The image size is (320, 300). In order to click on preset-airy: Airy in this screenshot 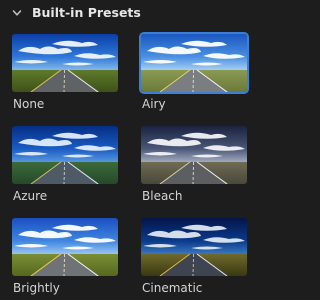, I will do `click(195, 75)`.